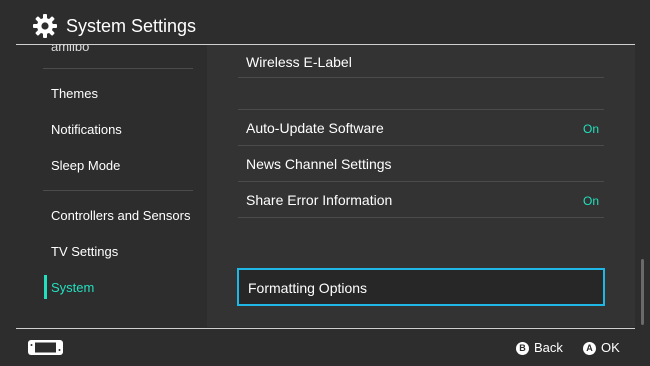 The width and height of the screenshot is (650, 366). Describe the element at coordinates (421, 64) in the screenshot. I see `list-item-wireless-e-label: Wireless E-Label` at that location.